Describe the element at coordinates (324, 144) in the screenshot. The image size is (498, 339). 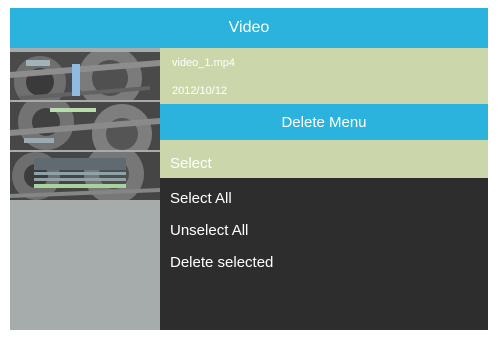
I see `delete-menu-spacer` at that location.